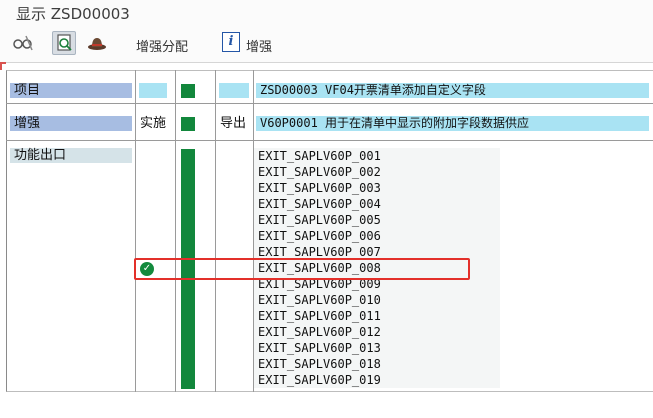  What do you see at coordinates (326, 44) in the screenshot?
I see `toolbar: 增强分配 i 增强` at bounding box center [326, 44].